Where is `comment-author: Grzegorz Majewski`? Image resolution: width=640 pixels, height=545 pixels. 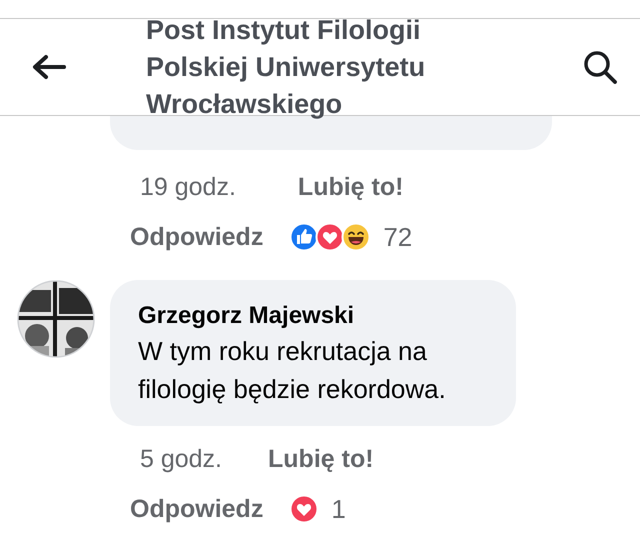
comment-author: Grzegorz Majewski is located at coordinates (313, 316).